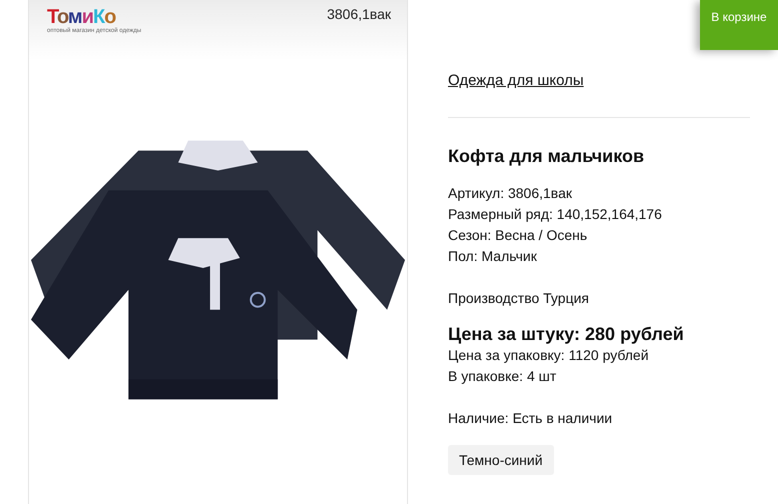  I want to click on spec-text: Размерный ряд: 140,152,164,176, so click(555, 214).